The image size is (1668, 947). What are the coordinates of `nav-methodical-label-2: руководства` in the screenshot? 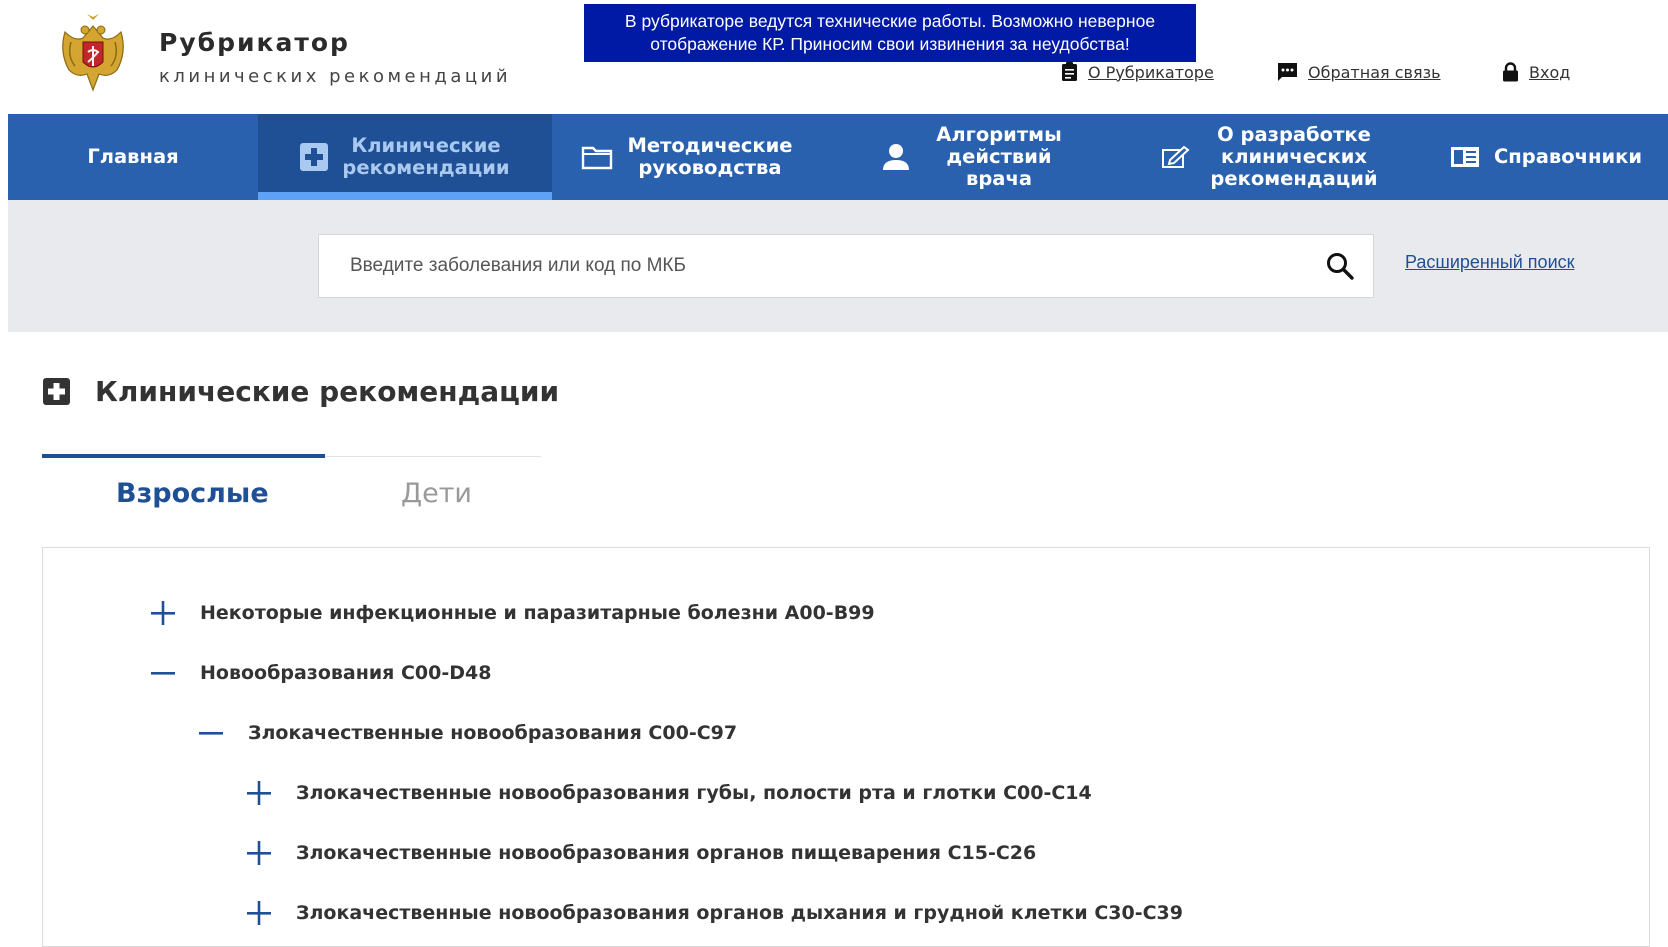 It's located at (710, 167).